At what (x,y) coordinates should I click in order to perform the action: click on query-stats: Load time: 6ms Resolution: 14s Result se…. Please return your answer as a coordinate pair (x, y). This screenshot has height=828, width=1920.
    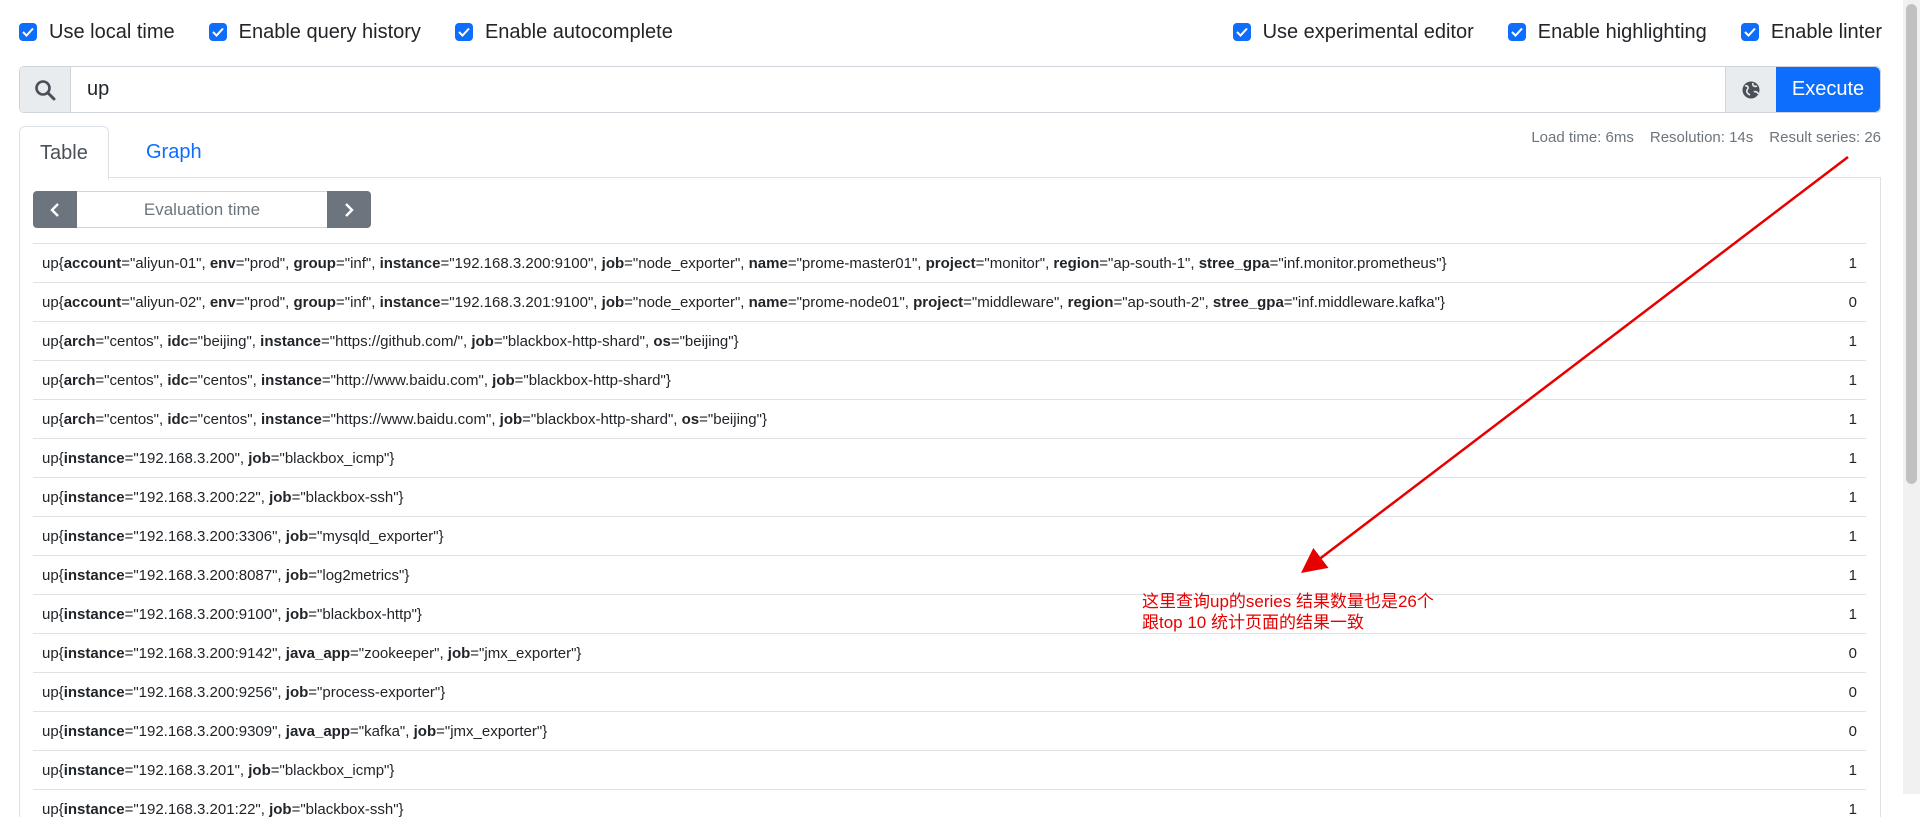
    Looking at the image, I should click on (1698, 137).